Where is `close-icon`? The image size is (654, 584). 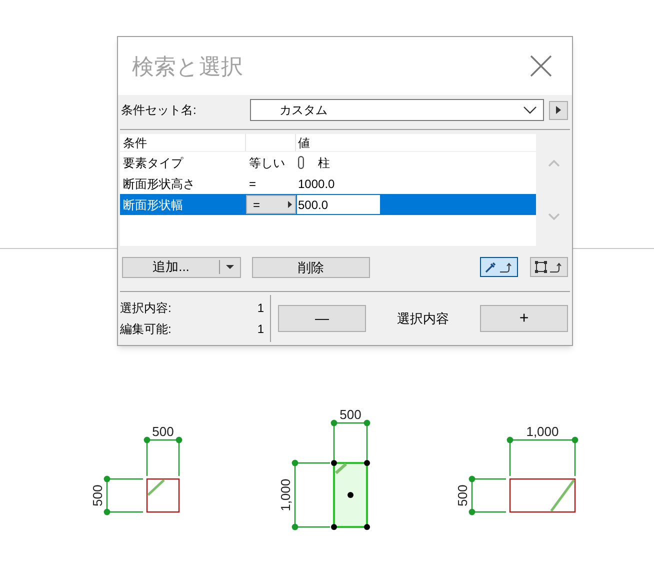 close-icon is located at coordinates (541, 66).